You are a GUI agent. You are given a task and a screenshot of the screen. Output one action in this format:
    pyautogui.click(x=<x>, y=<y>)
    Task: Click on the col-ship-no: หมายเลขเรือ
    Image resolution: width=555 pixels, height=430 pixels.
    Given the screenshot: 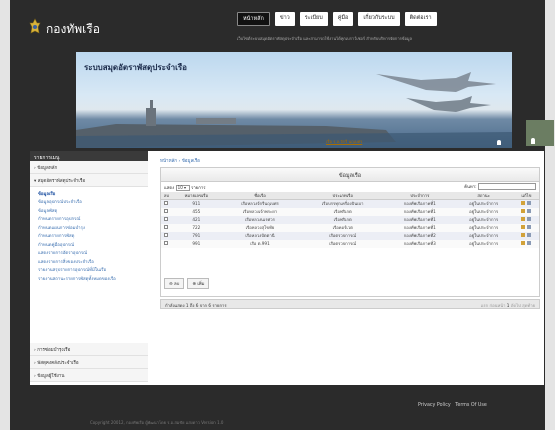 What is the action you would take?
    pyautogui.click(x=196, y=196)
    